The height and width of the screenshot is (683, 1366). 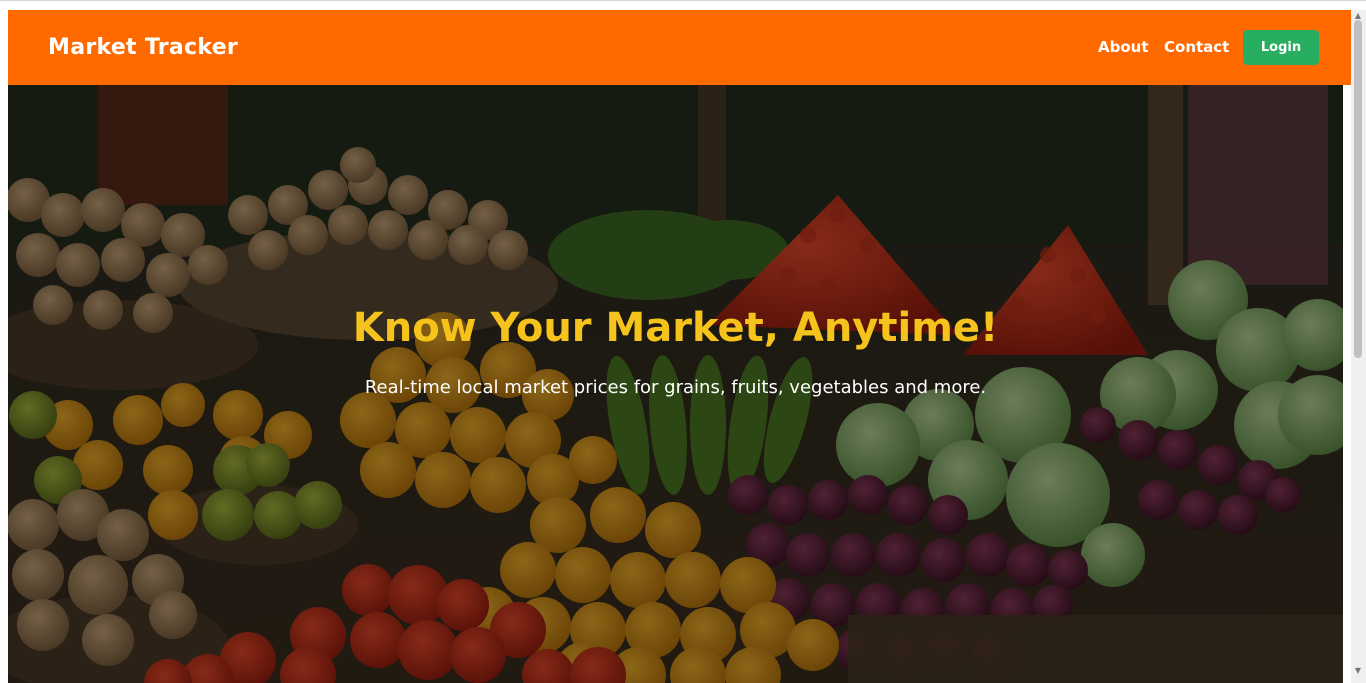 I want to click on nav-link-about: About, so click(x=1123, y=47).